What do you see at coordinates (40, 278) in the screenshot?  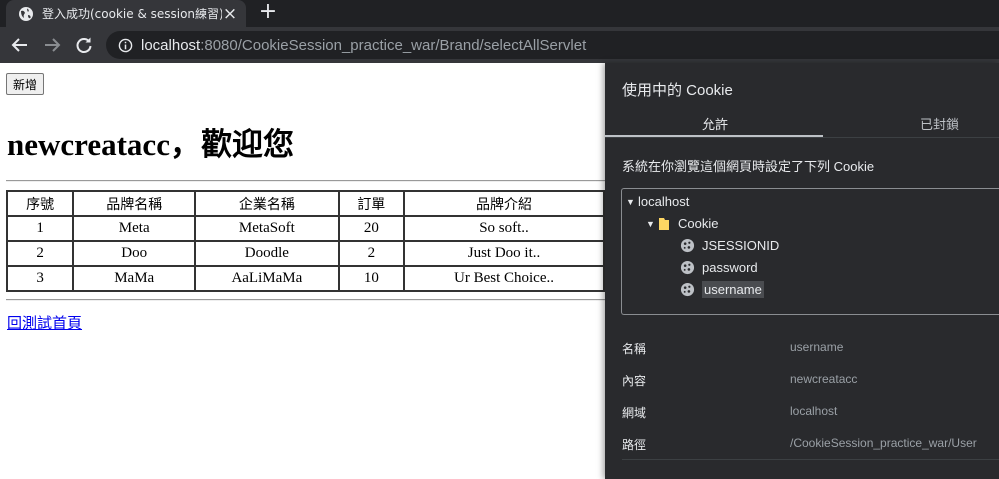 I see `table-cell: 3` at bounding box center [40, 278].